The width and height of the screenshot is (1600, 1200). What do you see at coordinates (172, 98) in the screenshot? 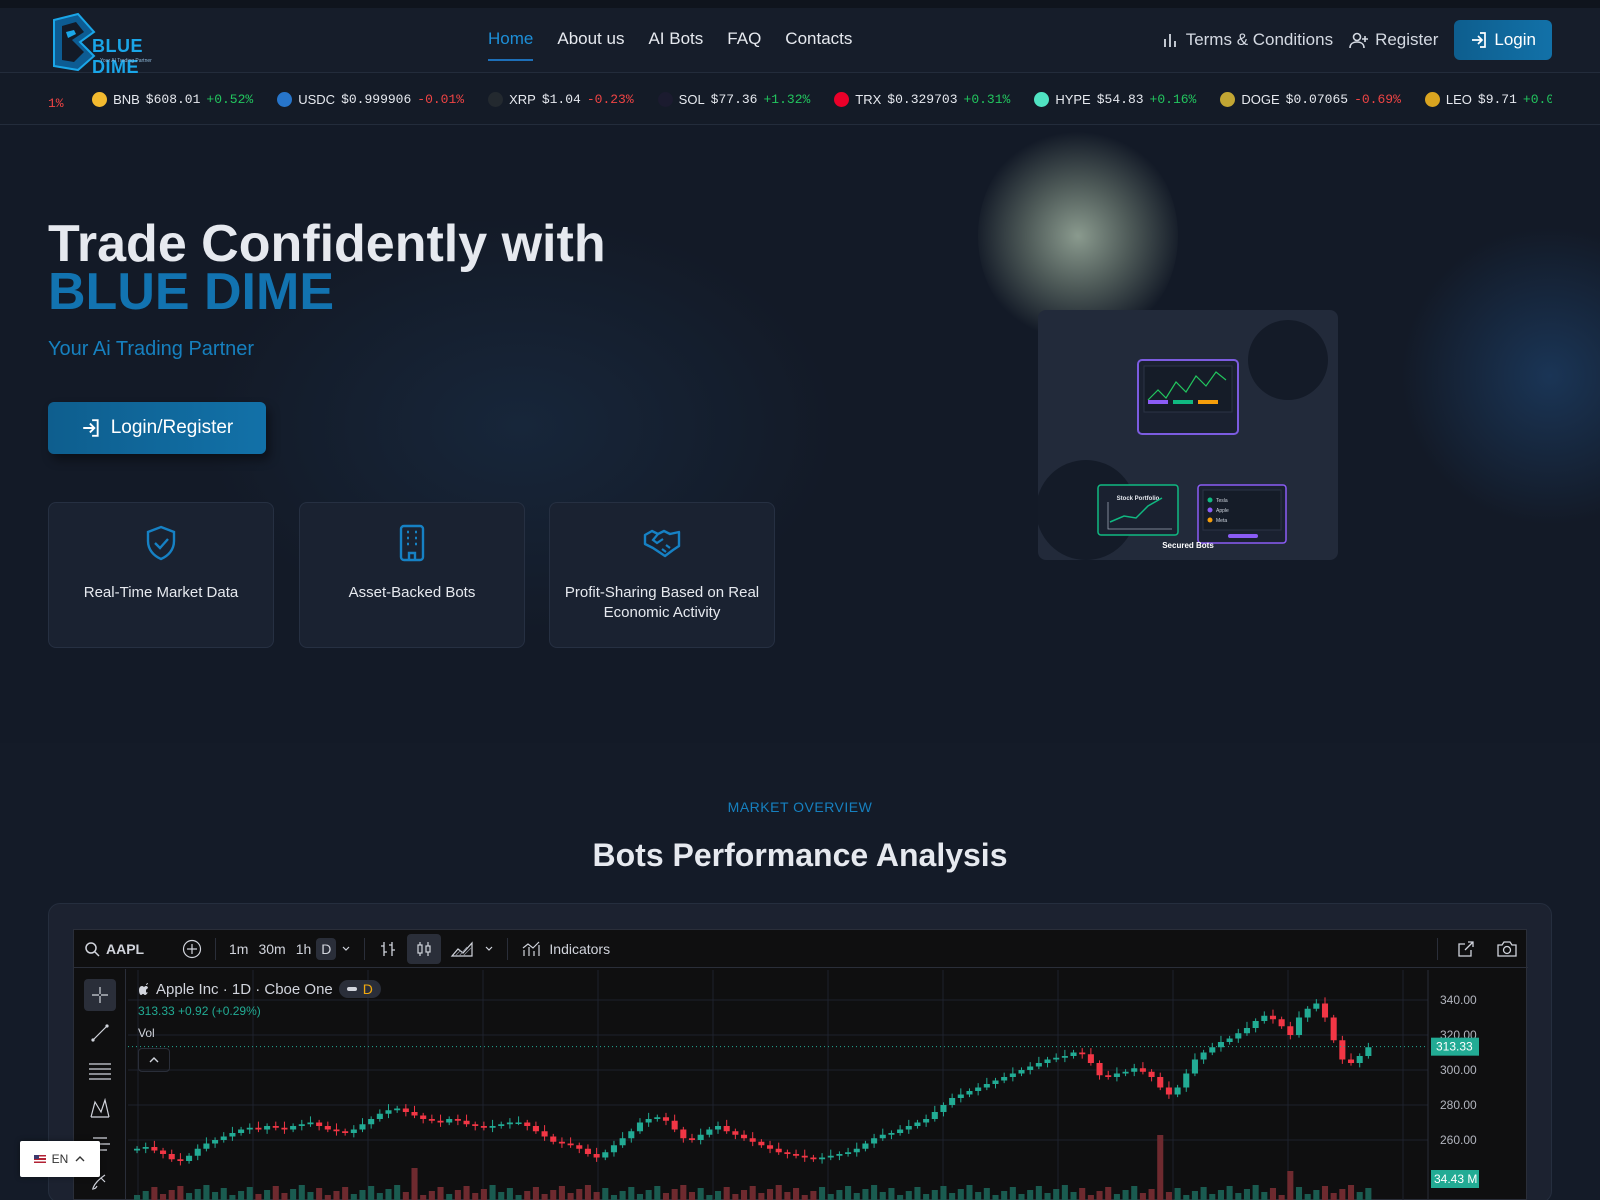
I see `ticker-item: BNB $608.01 +0.52%` at bounding box center [172, 98].